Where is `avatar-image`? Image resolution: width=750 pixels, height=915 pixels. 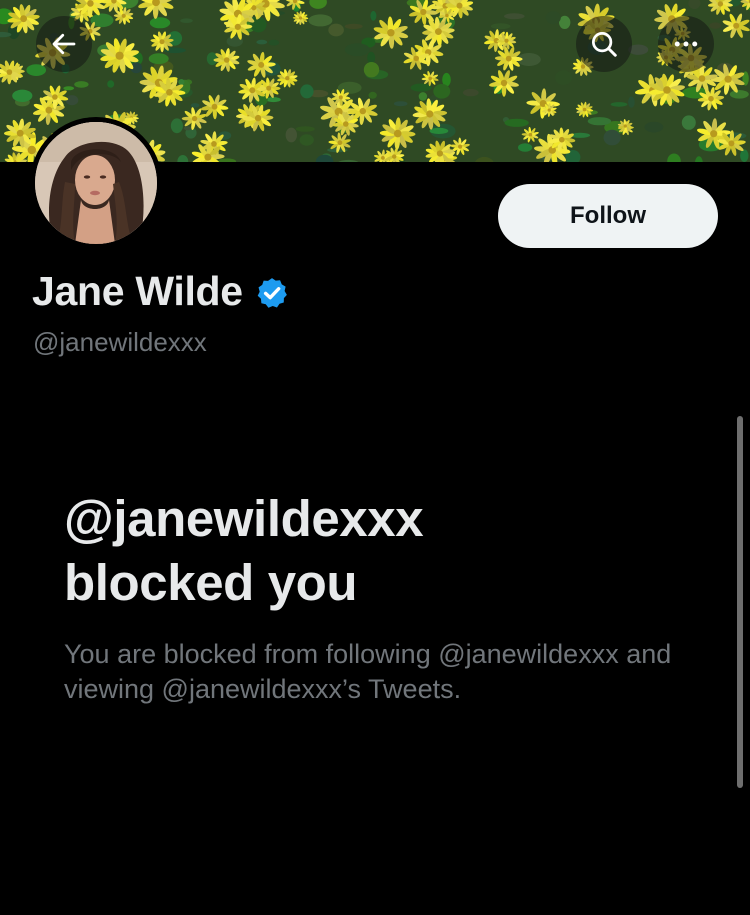
avatar-image is located at coordinates (96, 183).